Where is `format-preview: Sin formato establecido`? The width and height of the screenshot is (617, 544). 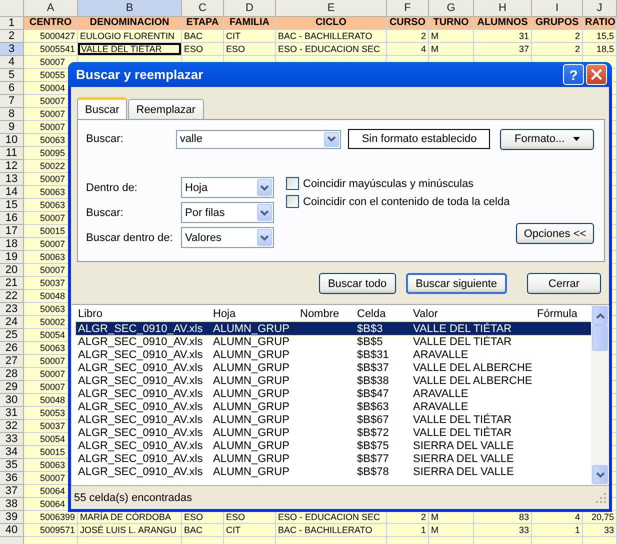 format-preview: Sin formato establecido is located at coordinates (419, 139).